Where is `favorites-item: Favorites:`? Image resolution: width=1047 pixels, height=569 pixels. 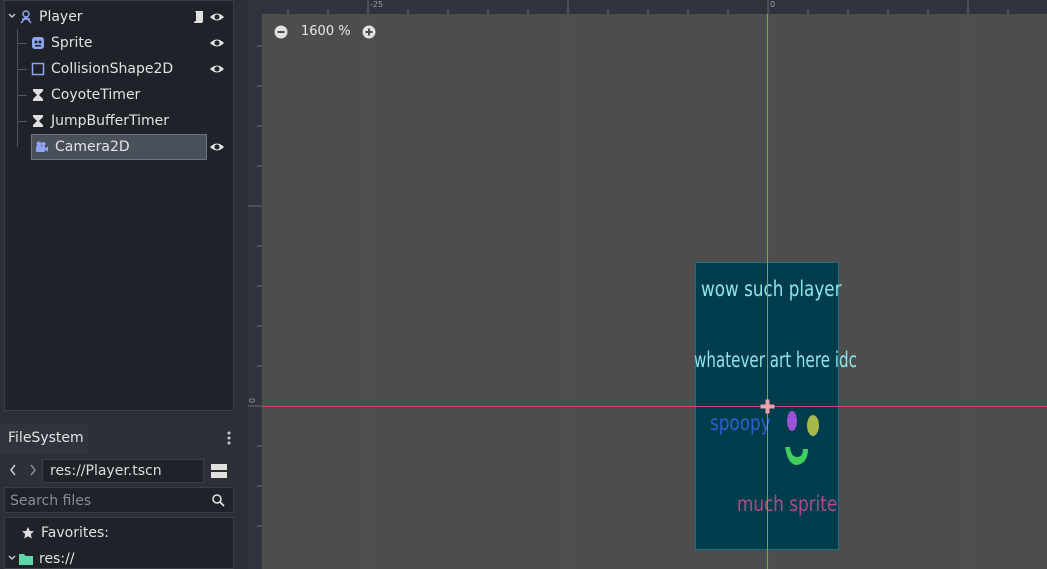
favorites-item: Favorites: is located at coordinates (65, 533).